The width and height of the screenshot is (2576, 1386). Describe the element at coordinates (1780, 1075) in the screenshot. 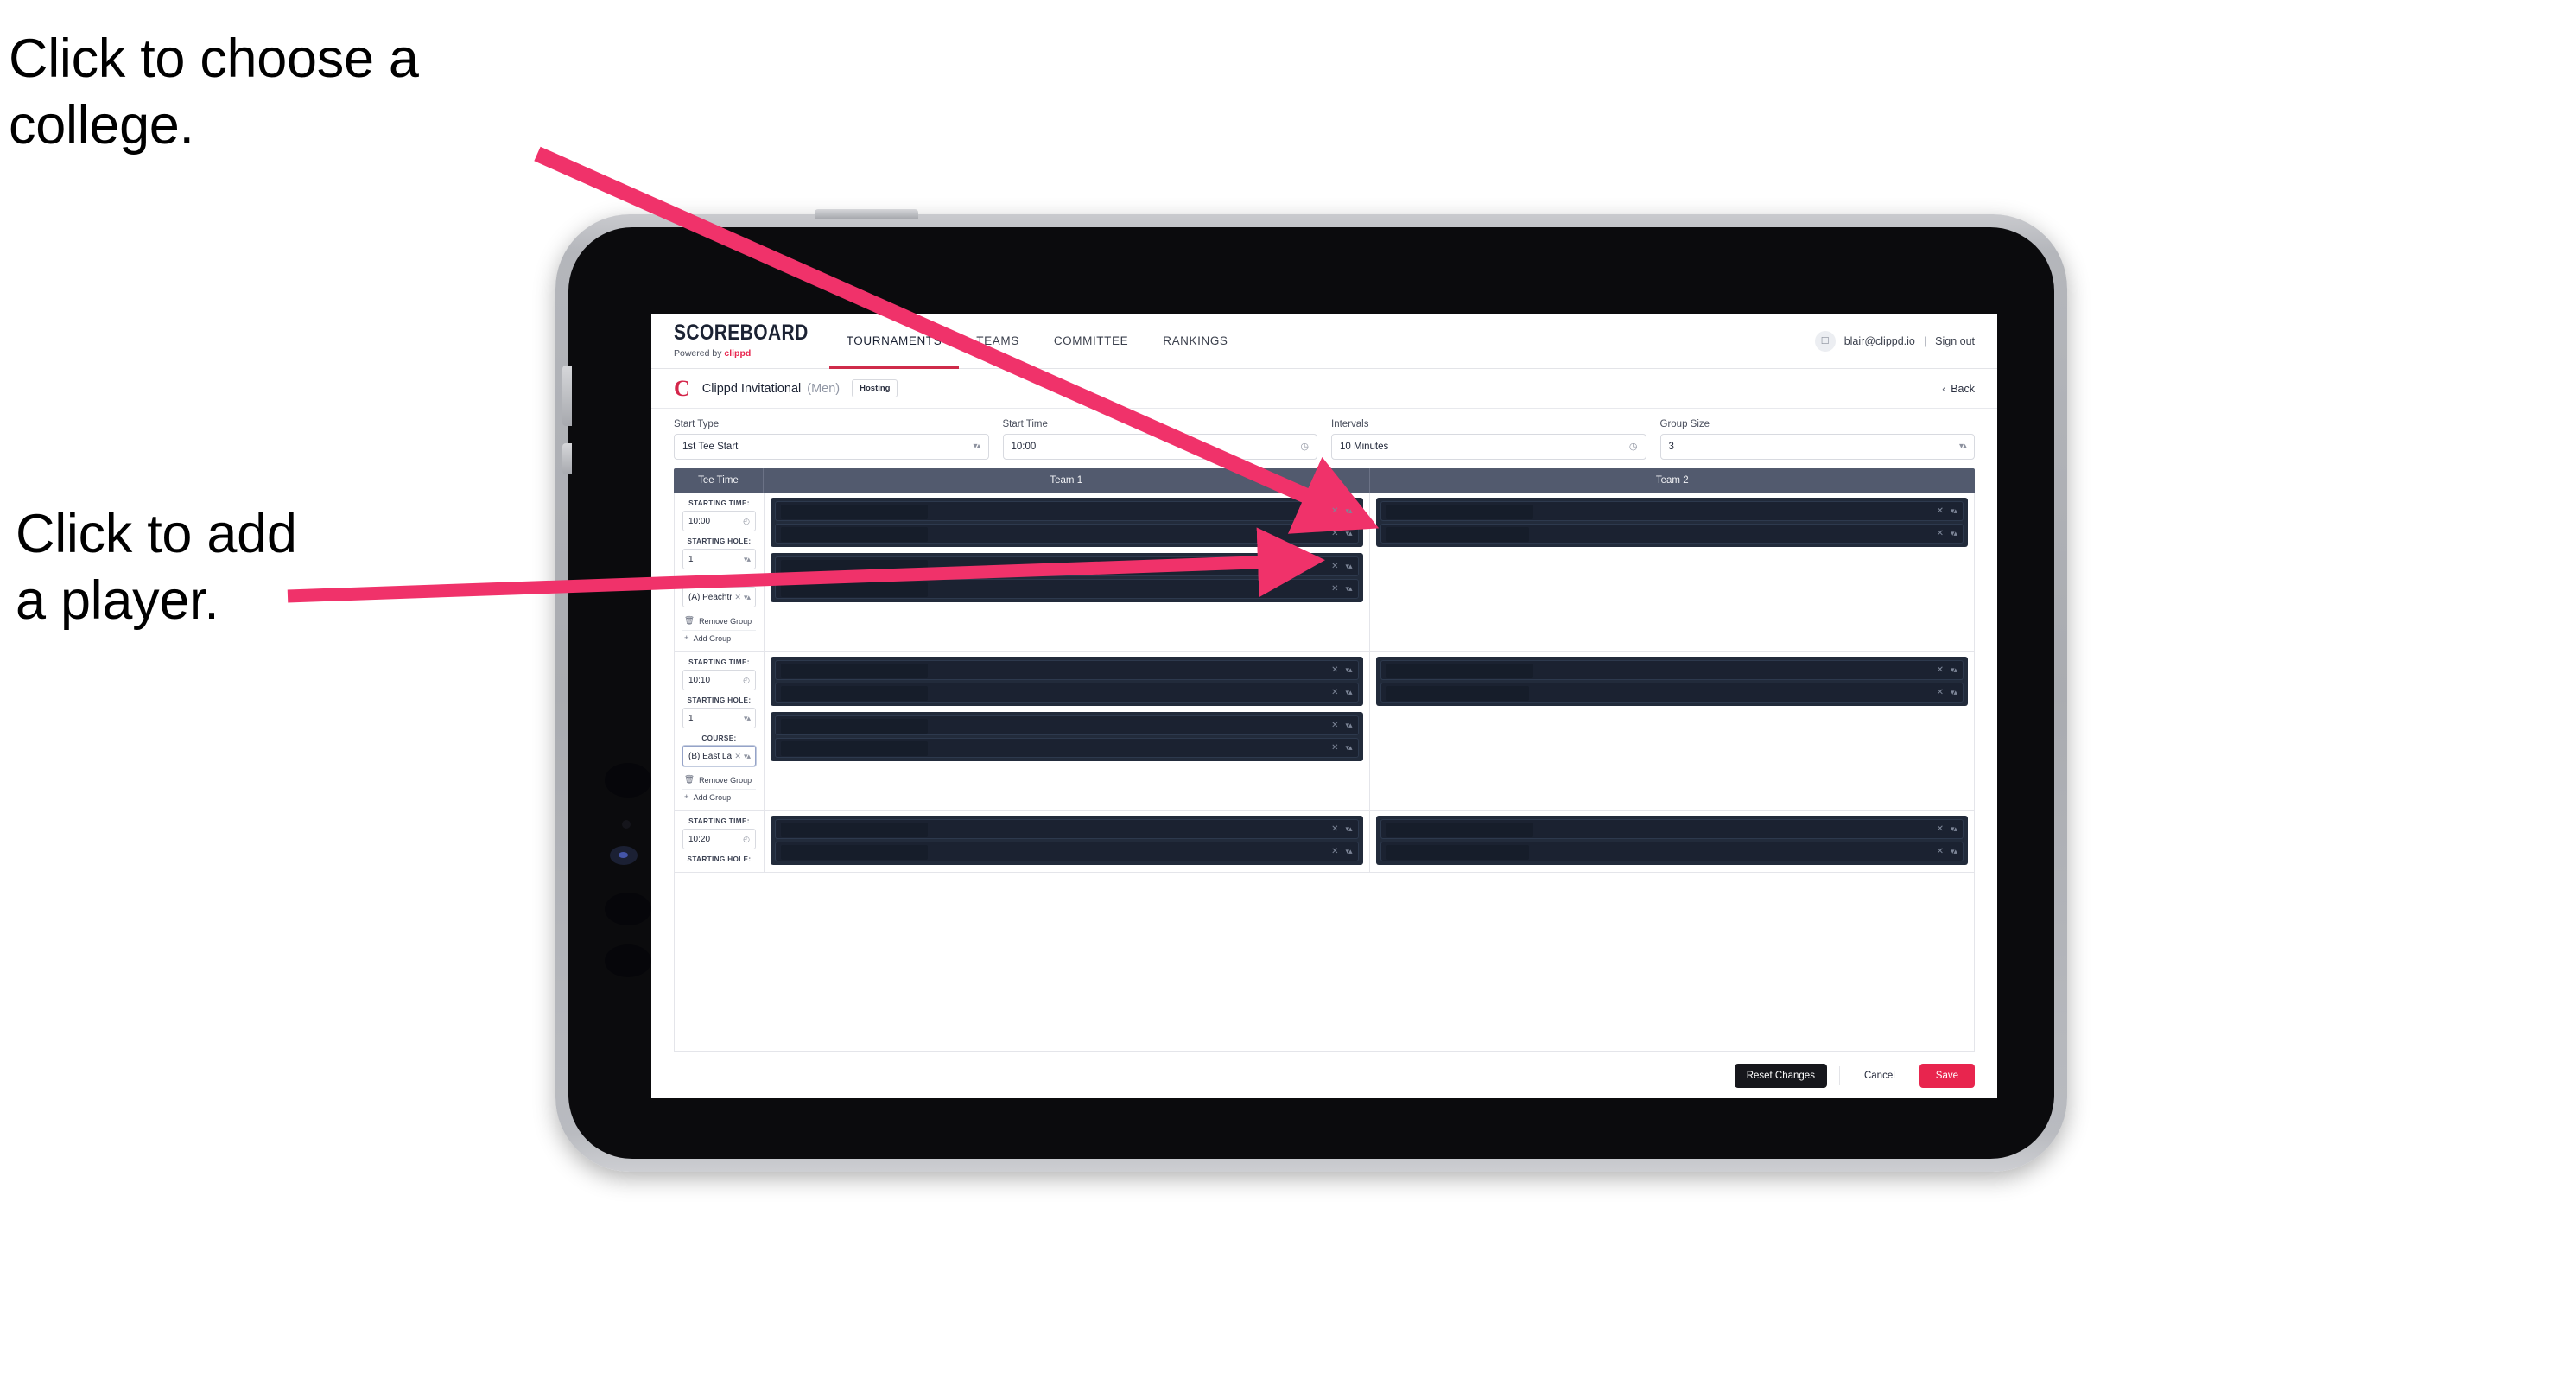

I see `reset-changes-button: Reset Changes` at that location.